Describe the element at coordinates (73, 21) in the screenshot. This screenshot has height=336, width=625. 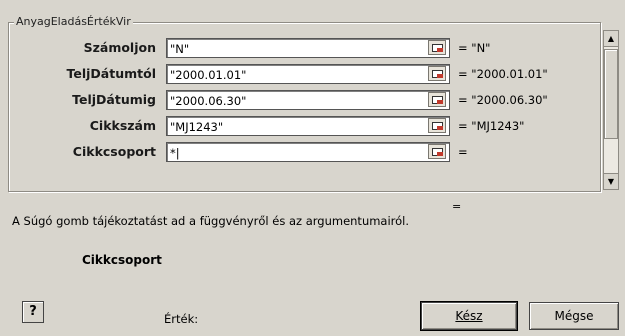
I see `function-name-title: AnyagEladásÉrtékVir` at that location.